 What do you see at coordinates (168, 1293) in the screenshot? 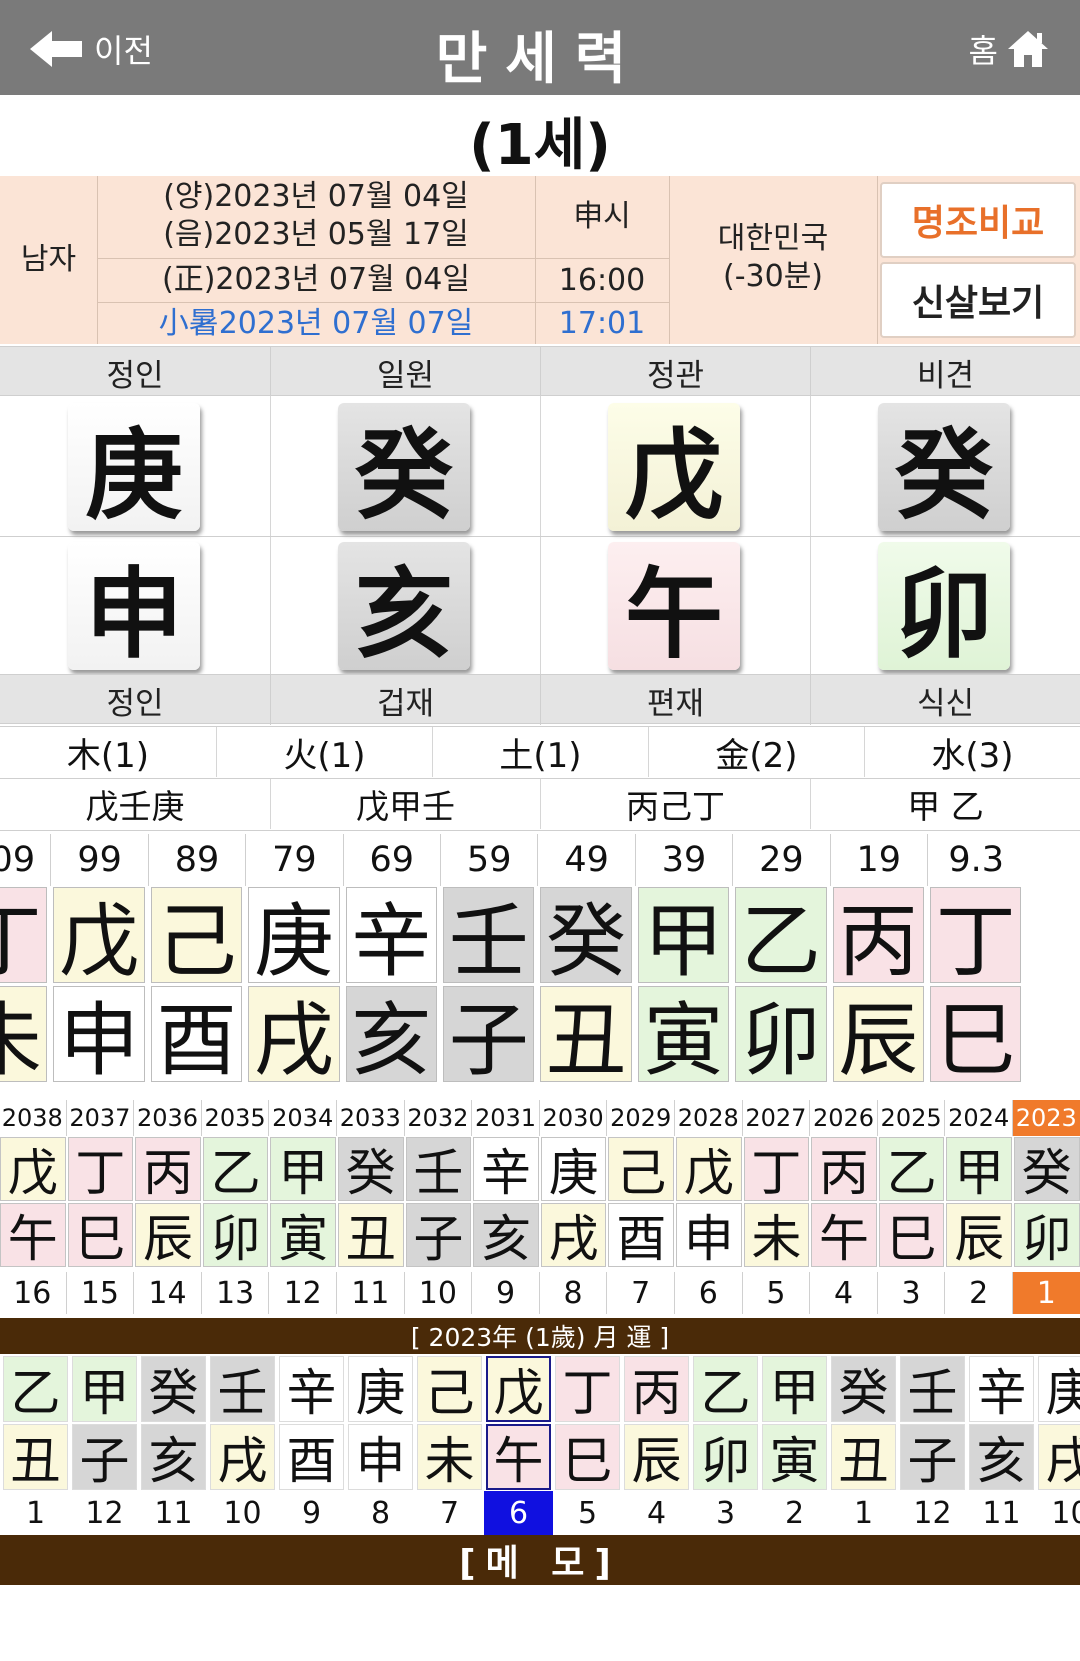
I see `year-age: 14` at bounding box center [168, 1293].